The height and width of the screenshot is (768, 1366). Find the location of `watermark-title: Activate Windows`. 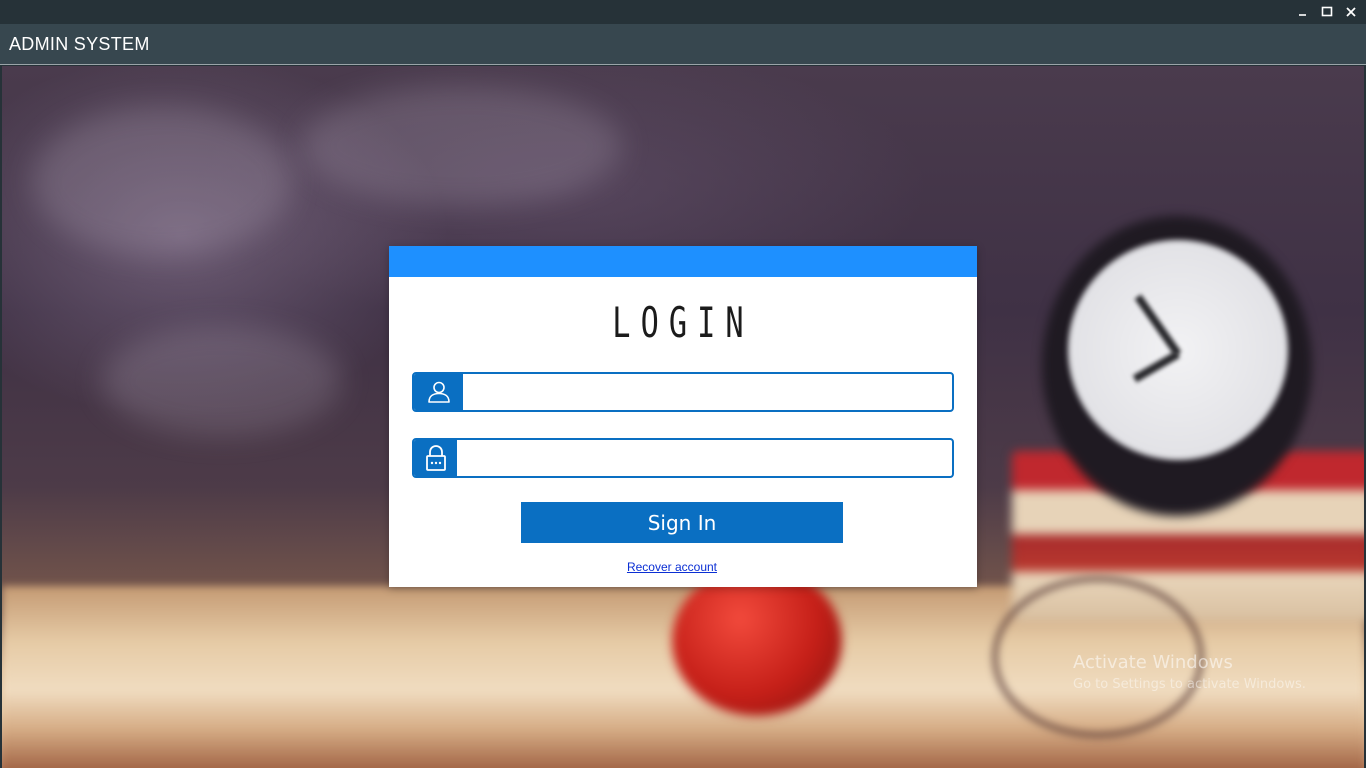

watermark-title: Activate Windows is located at coordinates (1153, 662).